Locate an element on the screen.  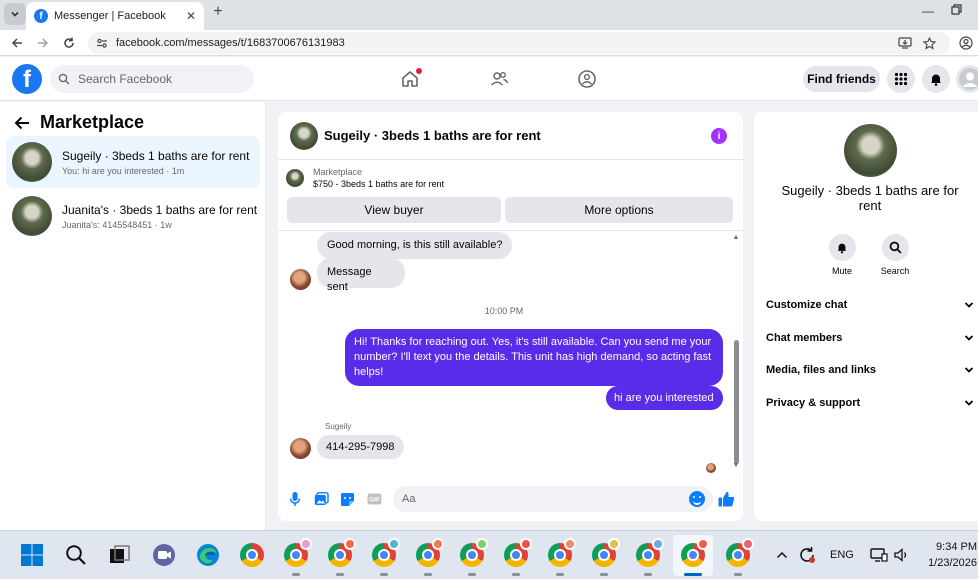
message-timestamp: 10:00 PM is located at coordinates (504, 311).